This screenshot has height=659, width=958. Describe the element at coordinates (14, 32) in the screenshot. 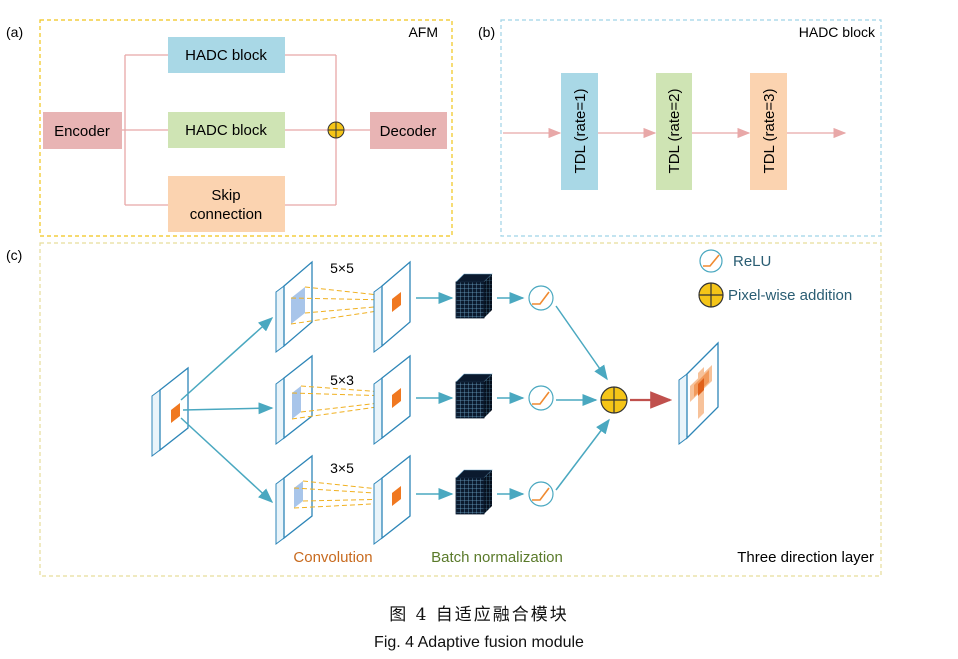

I see `panel-a-label: (a)` at that location.